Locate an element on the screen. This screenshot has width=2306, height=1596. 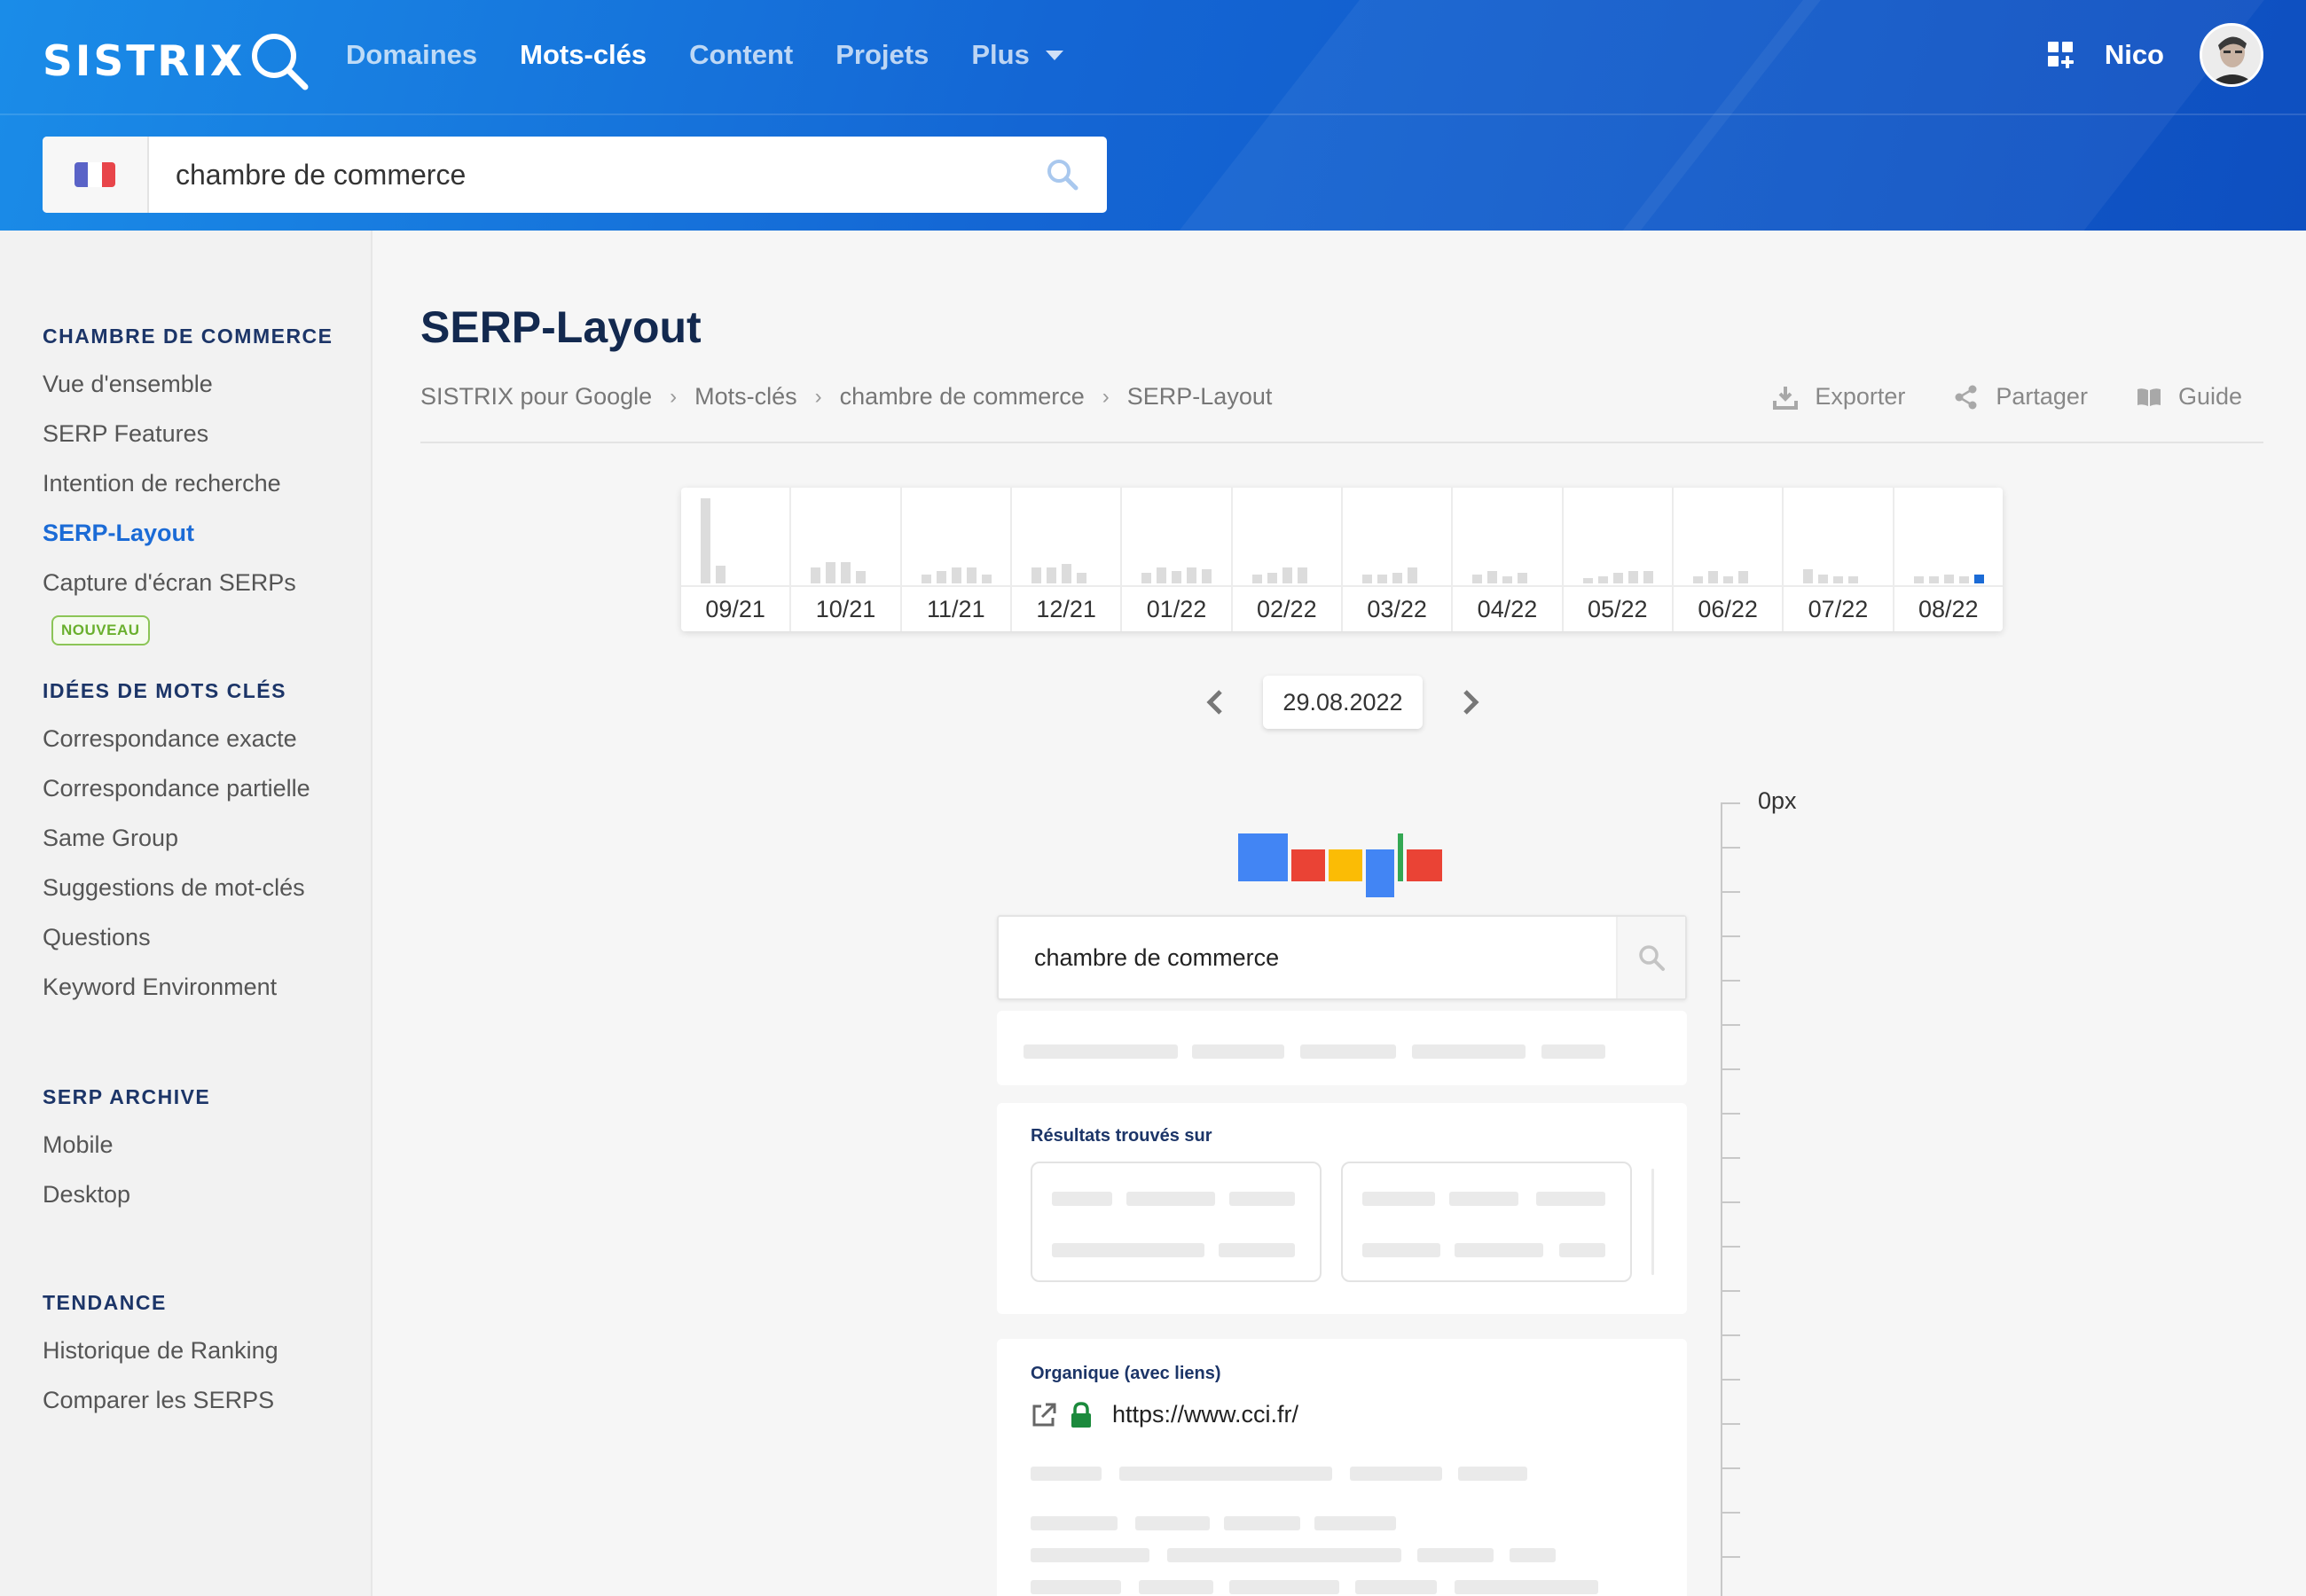
guide-button: Guide is located at coordinates (2189, 397).